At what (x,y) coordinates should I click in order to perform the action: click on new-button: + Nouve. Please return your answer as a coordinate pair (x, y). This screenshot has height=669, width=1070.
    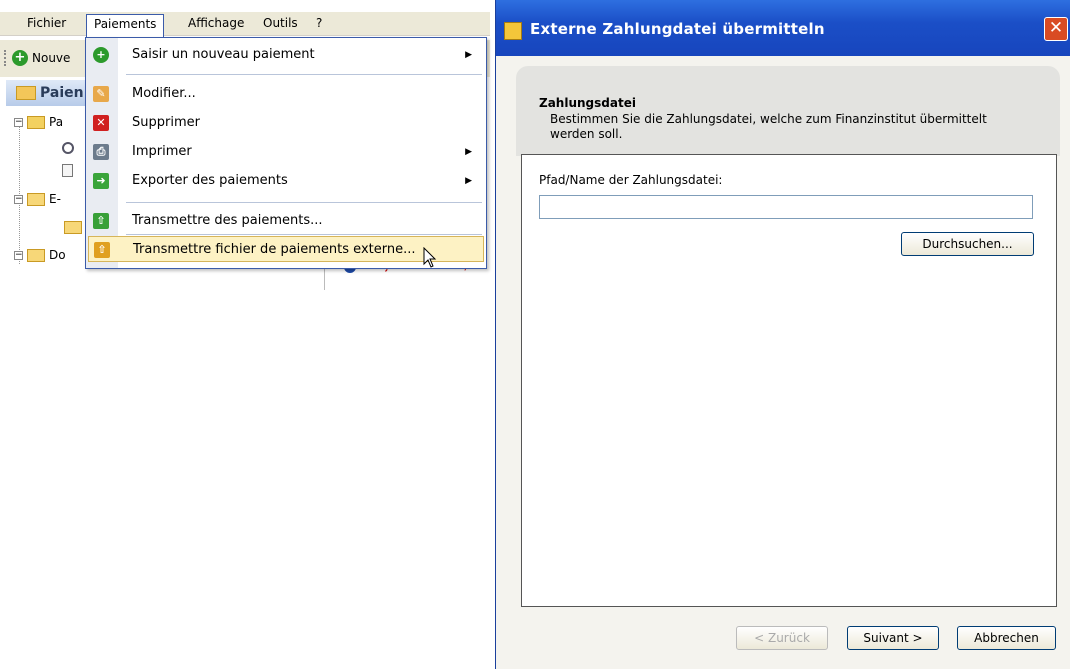
    Looking at the image, I should click on (41, 58).